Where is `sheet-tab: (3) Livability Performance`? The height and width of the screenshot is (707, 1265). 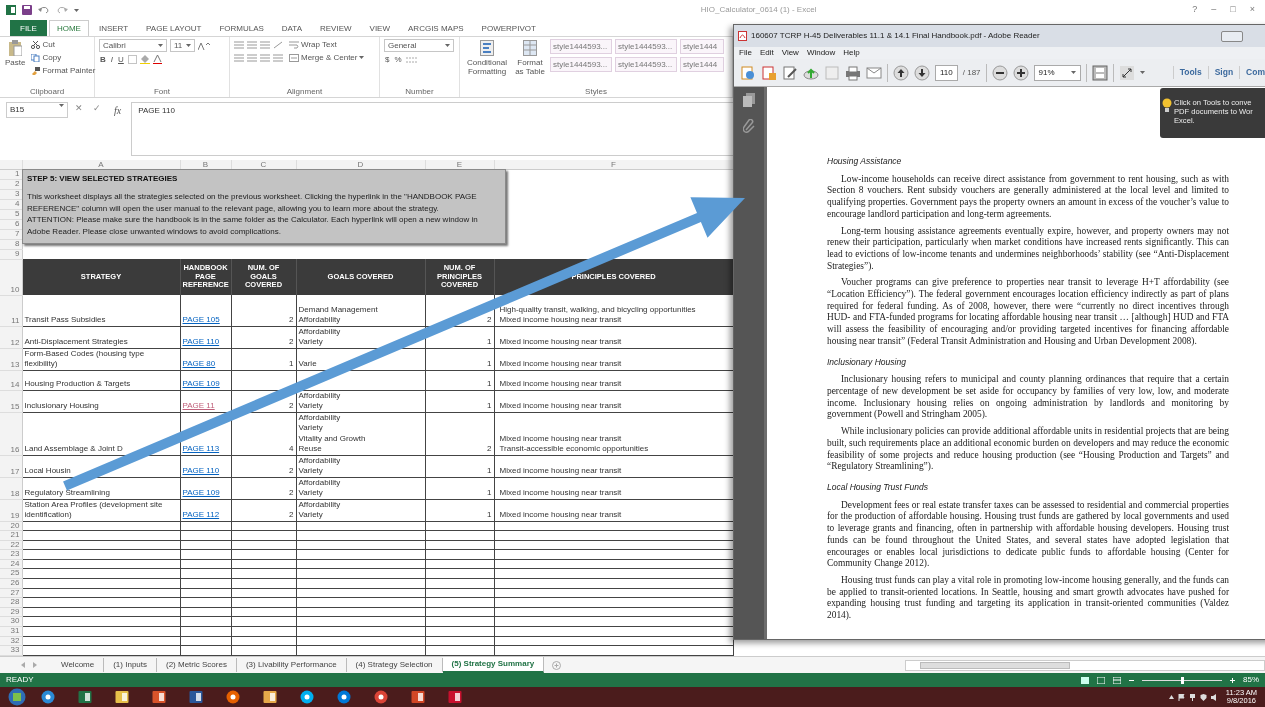
sheet-tab: (3) Livability Performance is located at coordinates (291, 665).